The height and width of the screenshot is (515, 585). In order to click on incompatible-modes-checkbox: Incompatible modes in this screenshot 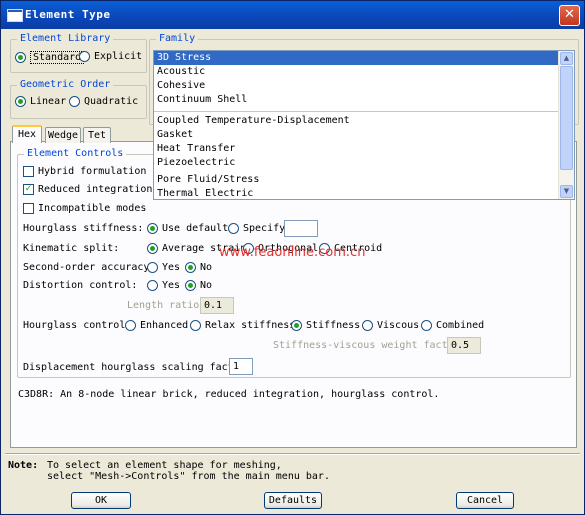, I will do `click(84, 208)`.